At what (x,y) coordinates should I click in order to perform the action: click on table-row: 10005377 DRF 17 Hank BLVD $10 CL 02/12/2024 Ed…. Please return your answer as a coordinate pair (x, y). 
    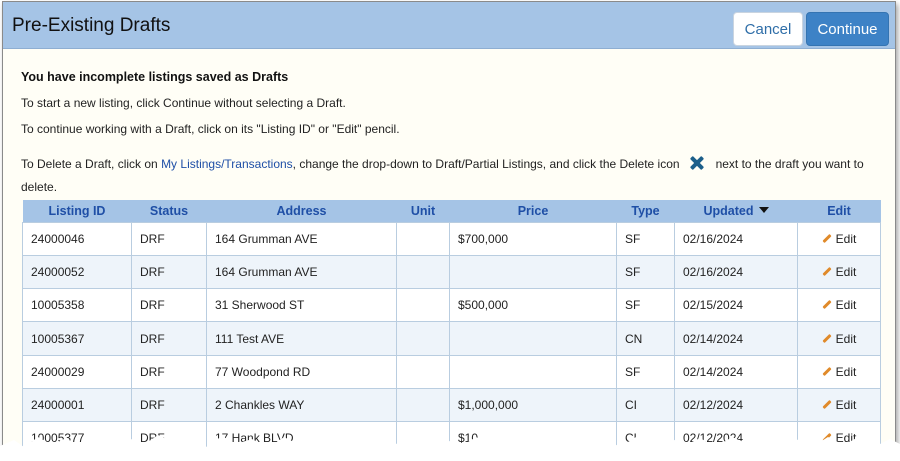
    Looking at the image, I should click on (451, 438).